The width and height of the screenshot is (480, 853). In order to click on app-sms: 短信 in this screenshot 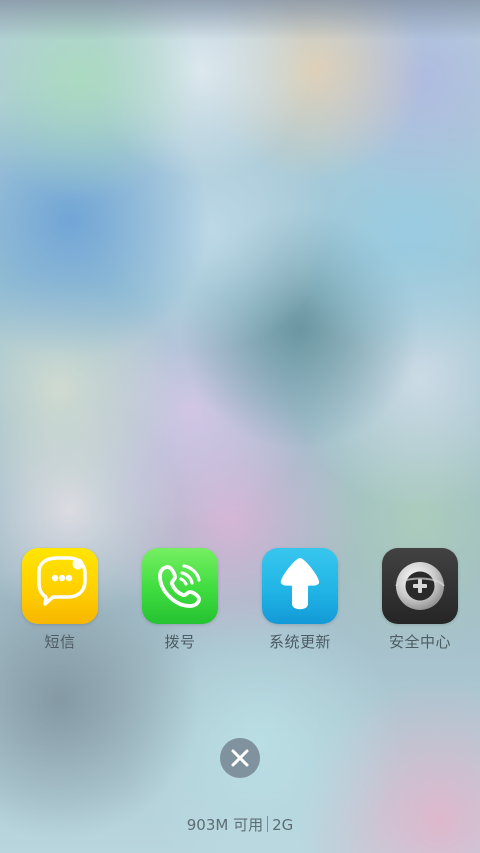, I will do `click(60, 599)`.